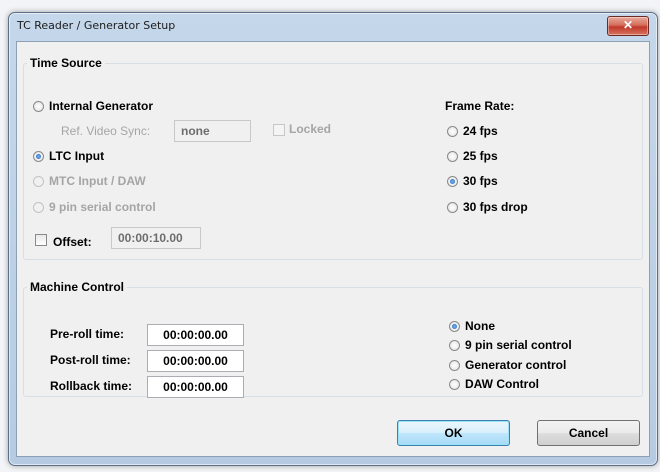 This screenshot has height=472, width=660. Describe the element at coordinates (72, 242) in the screenshot. I see `offset-label: Offset:` at that location.